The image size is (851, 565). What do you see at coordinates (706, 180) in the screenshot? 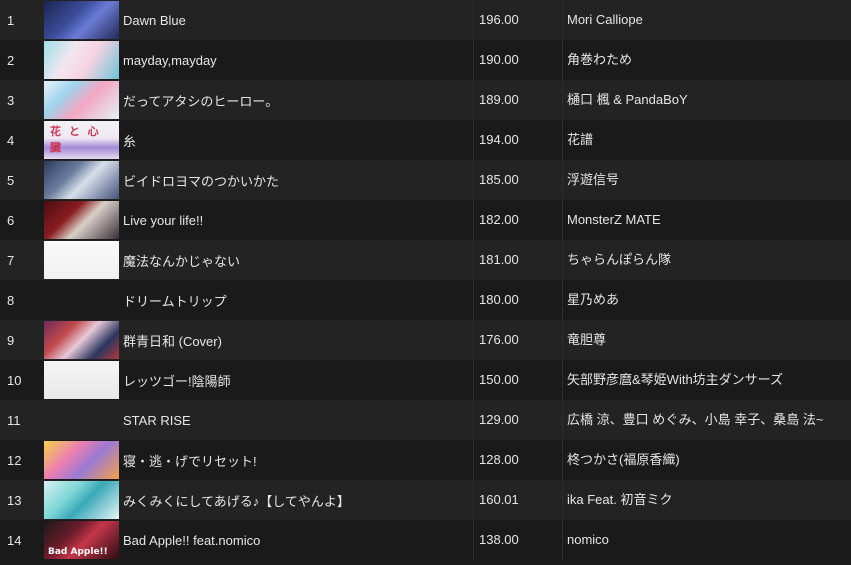
I see `track-artist: 浮遊信号` at bounding box center [706, 180].